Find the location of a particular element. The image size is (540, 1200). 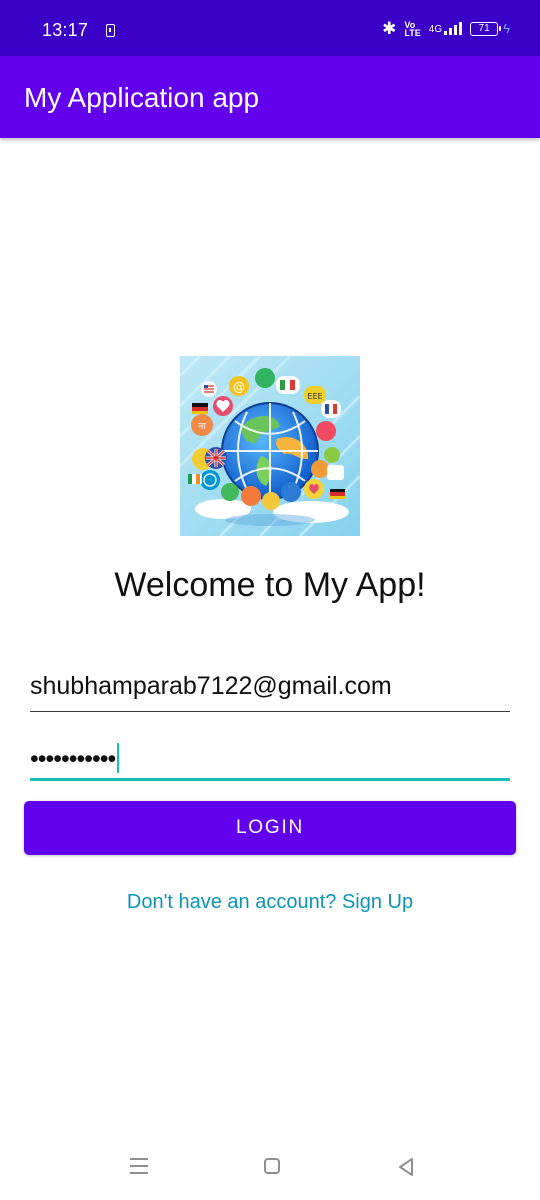

at-symbol: @ is located at coordinates (239, 387).